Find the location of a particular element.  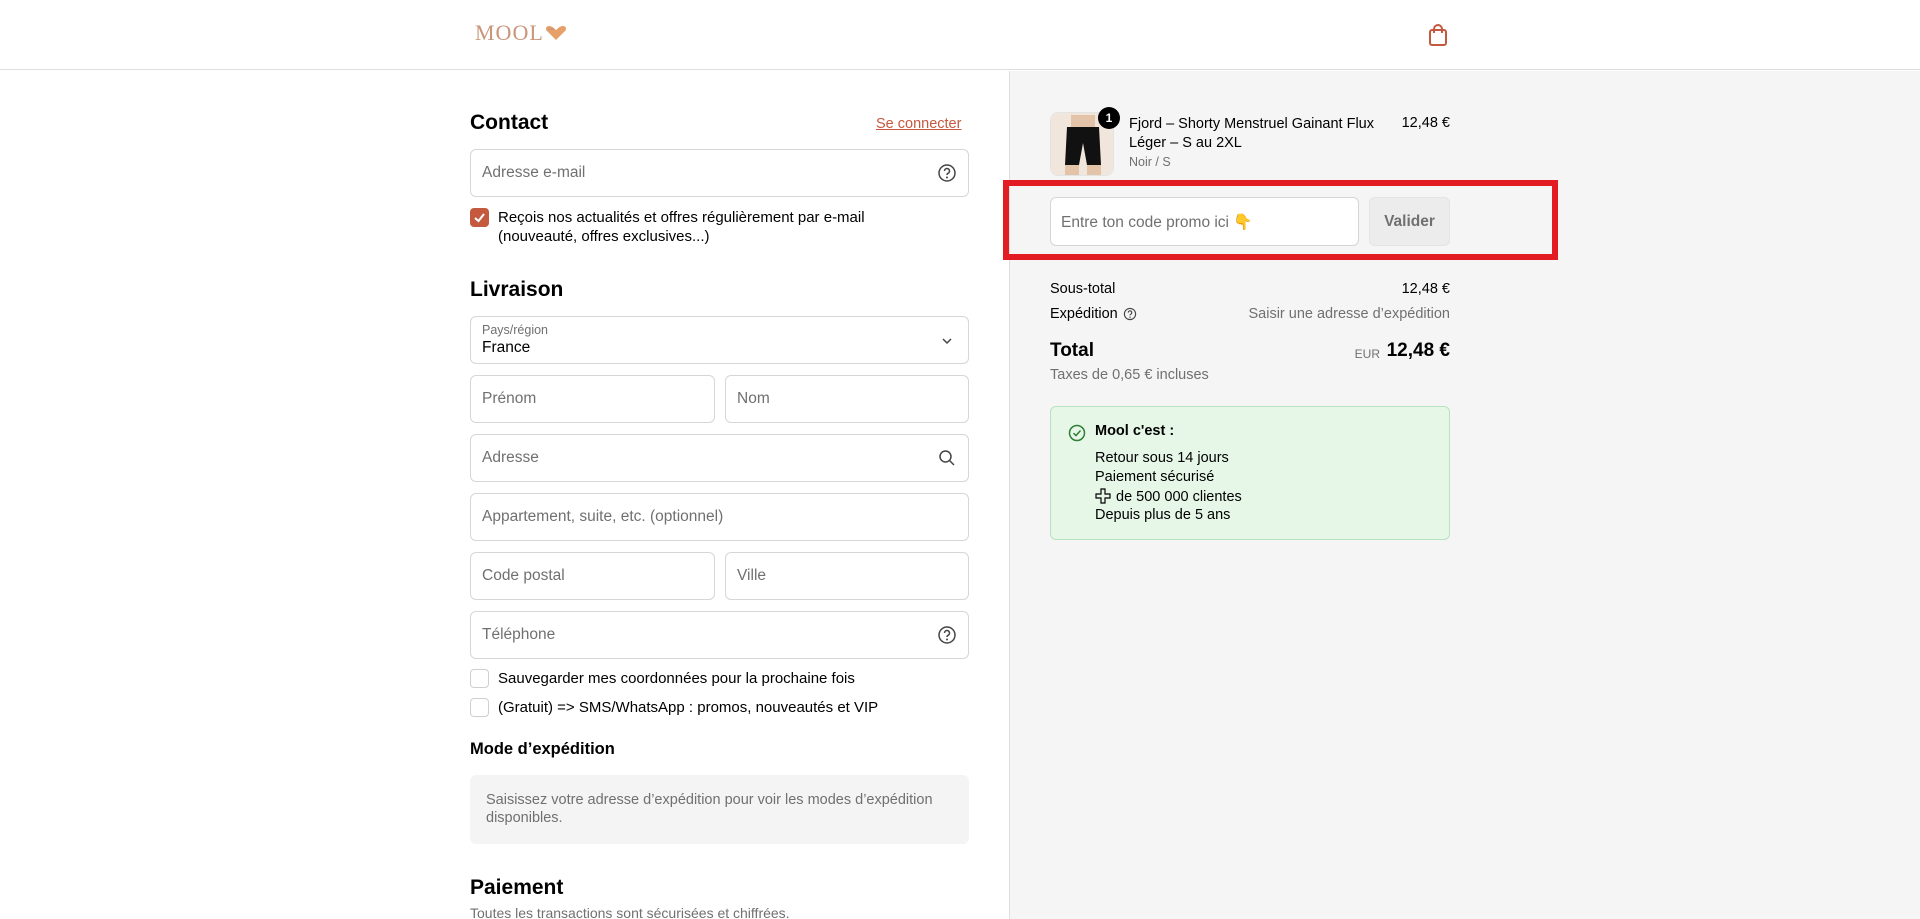

first-name-field: Prénom is located at coordinates (592, 399).